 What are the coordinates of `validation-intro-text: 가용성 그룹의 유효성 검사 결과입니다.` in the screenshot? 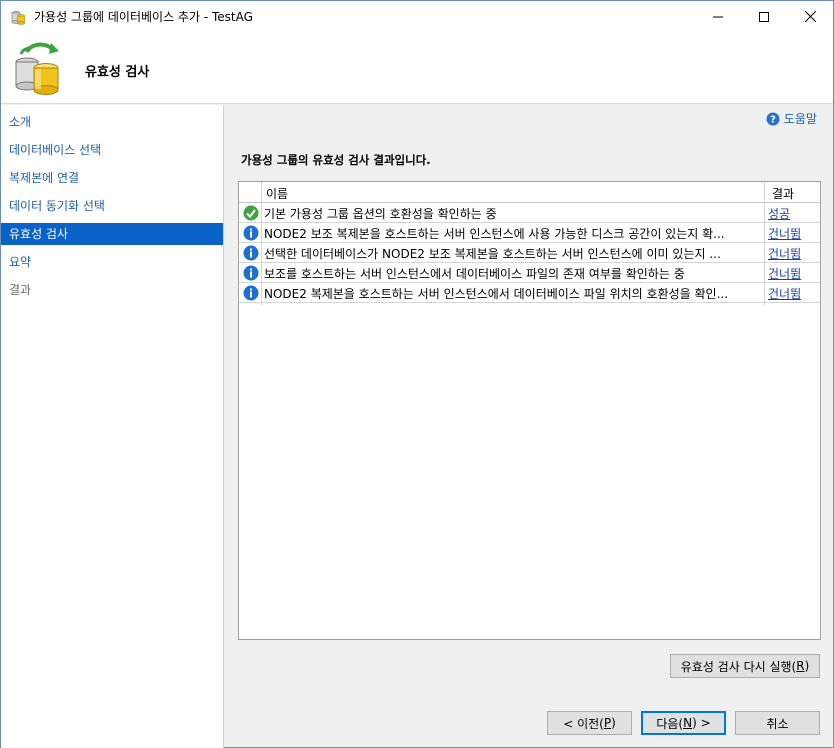 It's located at (336, 160).